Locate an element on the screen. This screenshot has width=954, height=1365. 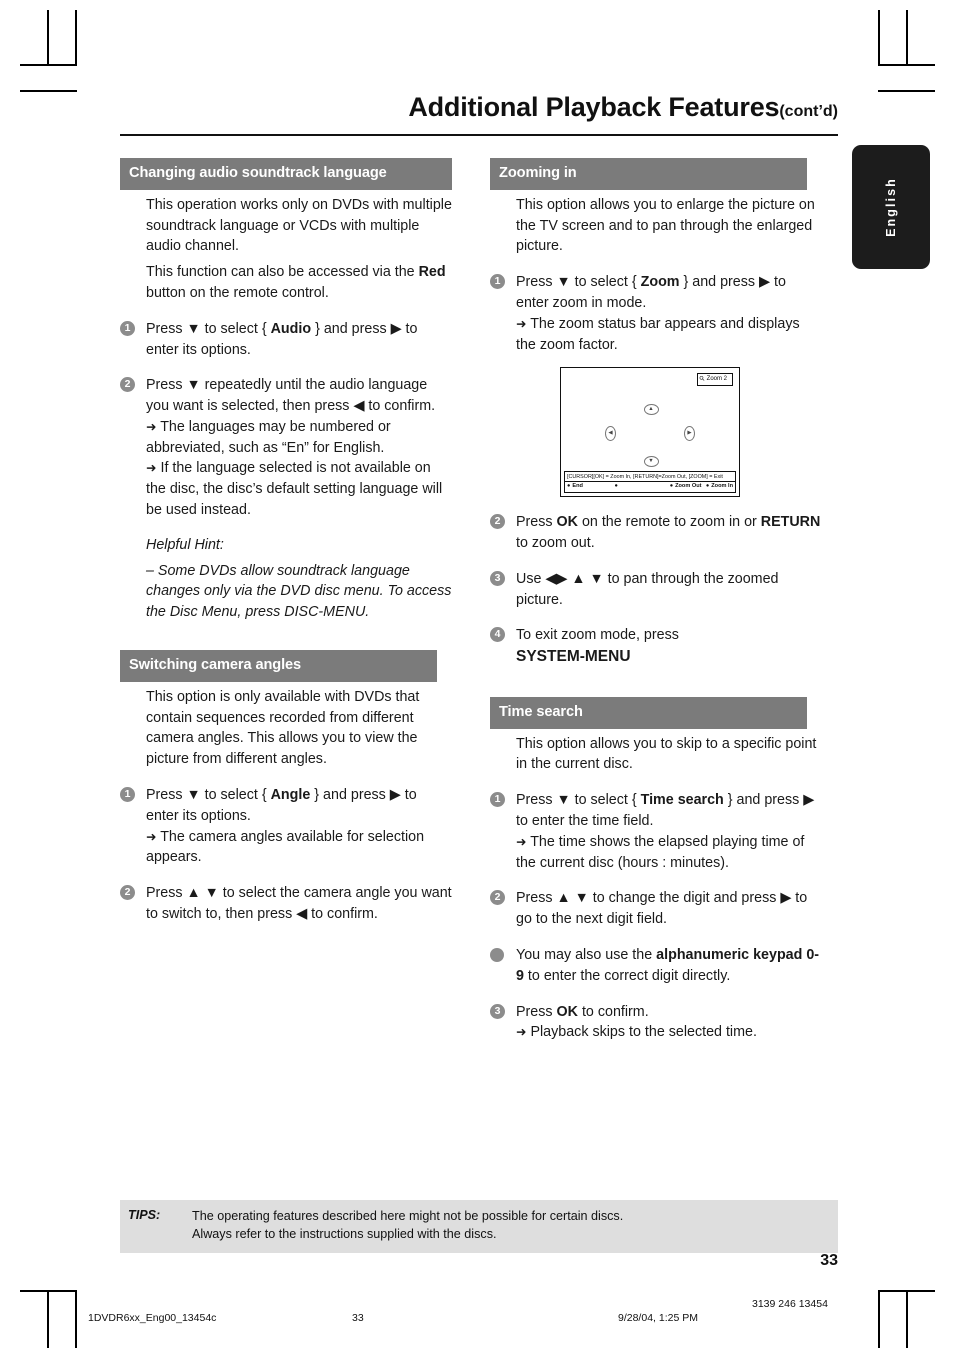
language-tab: English is located at coordinates (891, 207).